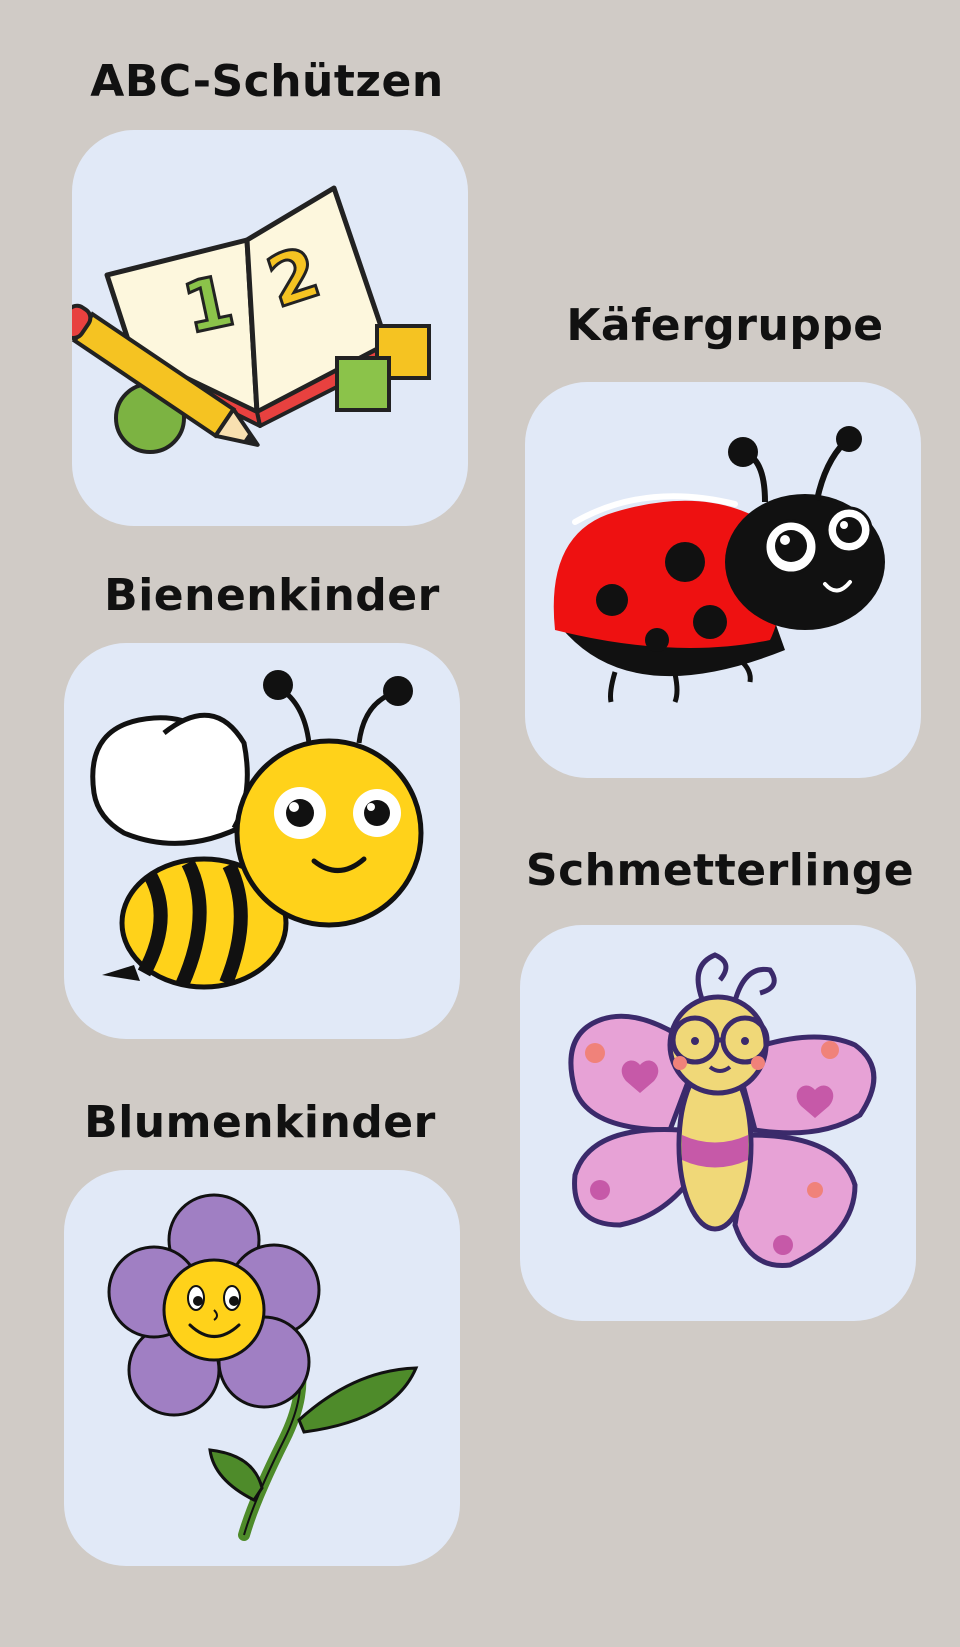  I want to click on group-title-kaefergruppe: Käfergruppe, so click(725, 325).